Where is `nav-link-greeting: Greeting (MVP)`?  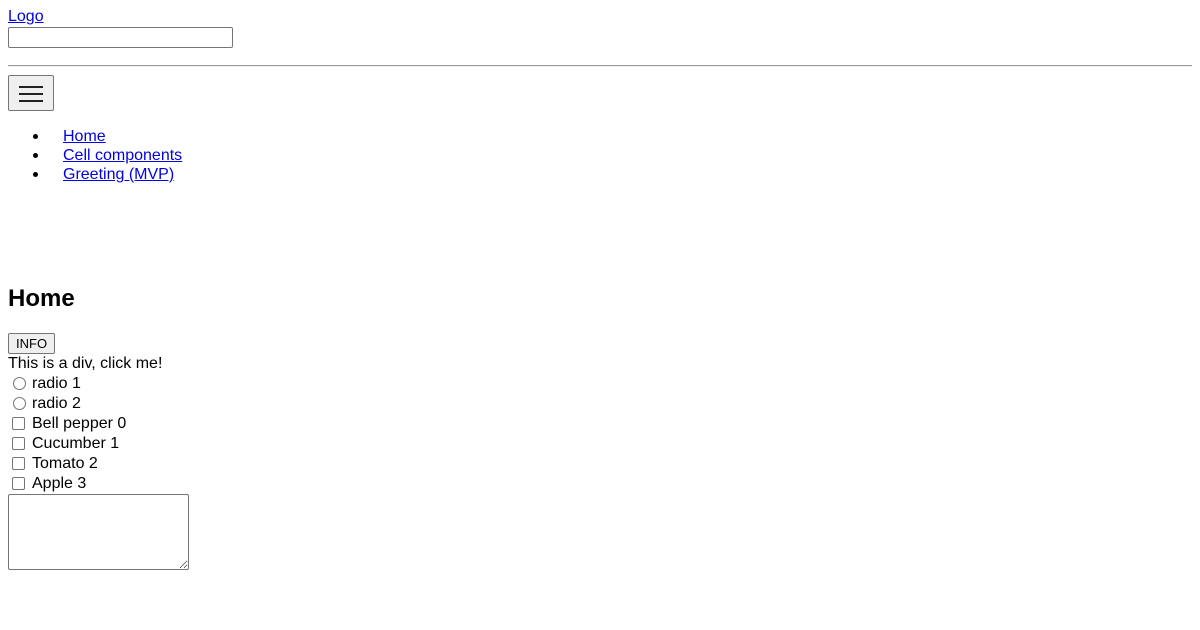 nav-link-greeting: Greeting (MVP) is located at coordinates (118, 174).